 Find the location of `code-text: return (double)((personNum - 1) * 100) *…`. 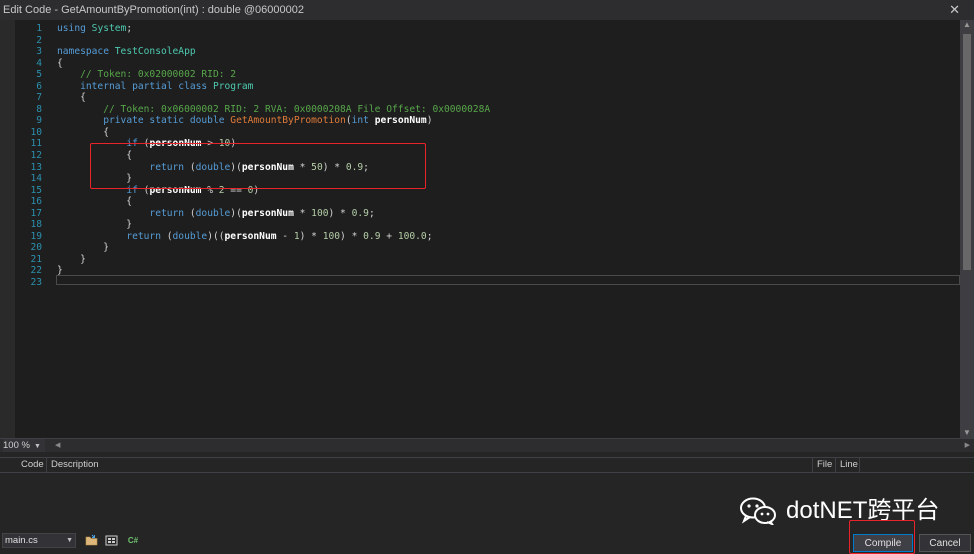

code-text: return (double)((personNum - 1) * 100) *… is located at coordinates (244, 237).